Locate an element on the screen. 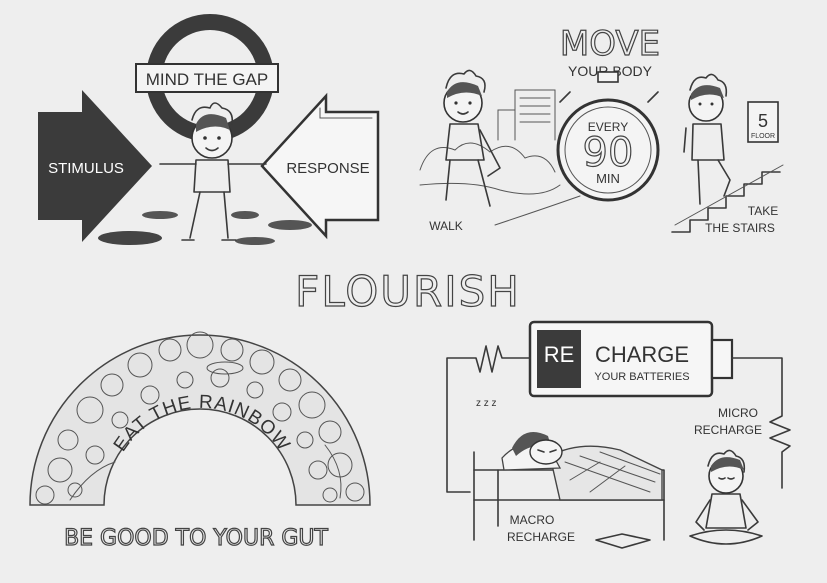 The width and height of the screenshot is (827, 583). mind-gap-sign-text: MIND THE GAP is located at coordinates (207, 79).